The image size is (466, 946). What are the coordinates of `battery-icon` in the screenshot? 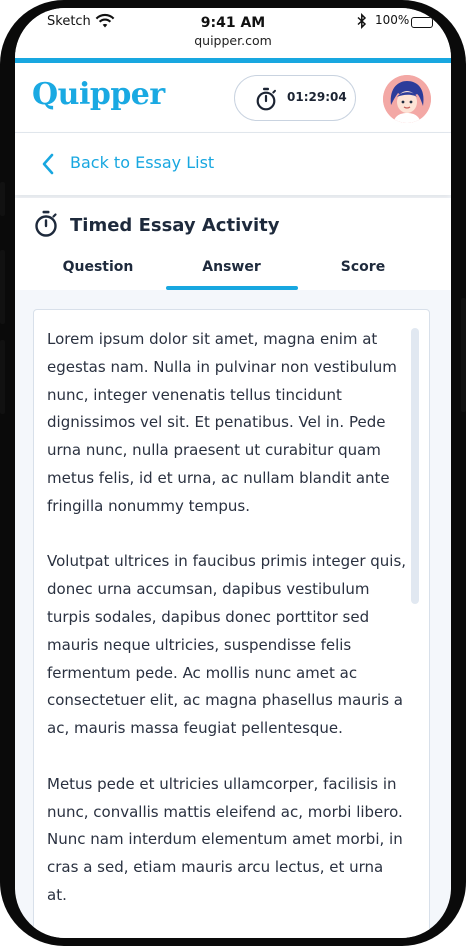 It's located at (422, 22).